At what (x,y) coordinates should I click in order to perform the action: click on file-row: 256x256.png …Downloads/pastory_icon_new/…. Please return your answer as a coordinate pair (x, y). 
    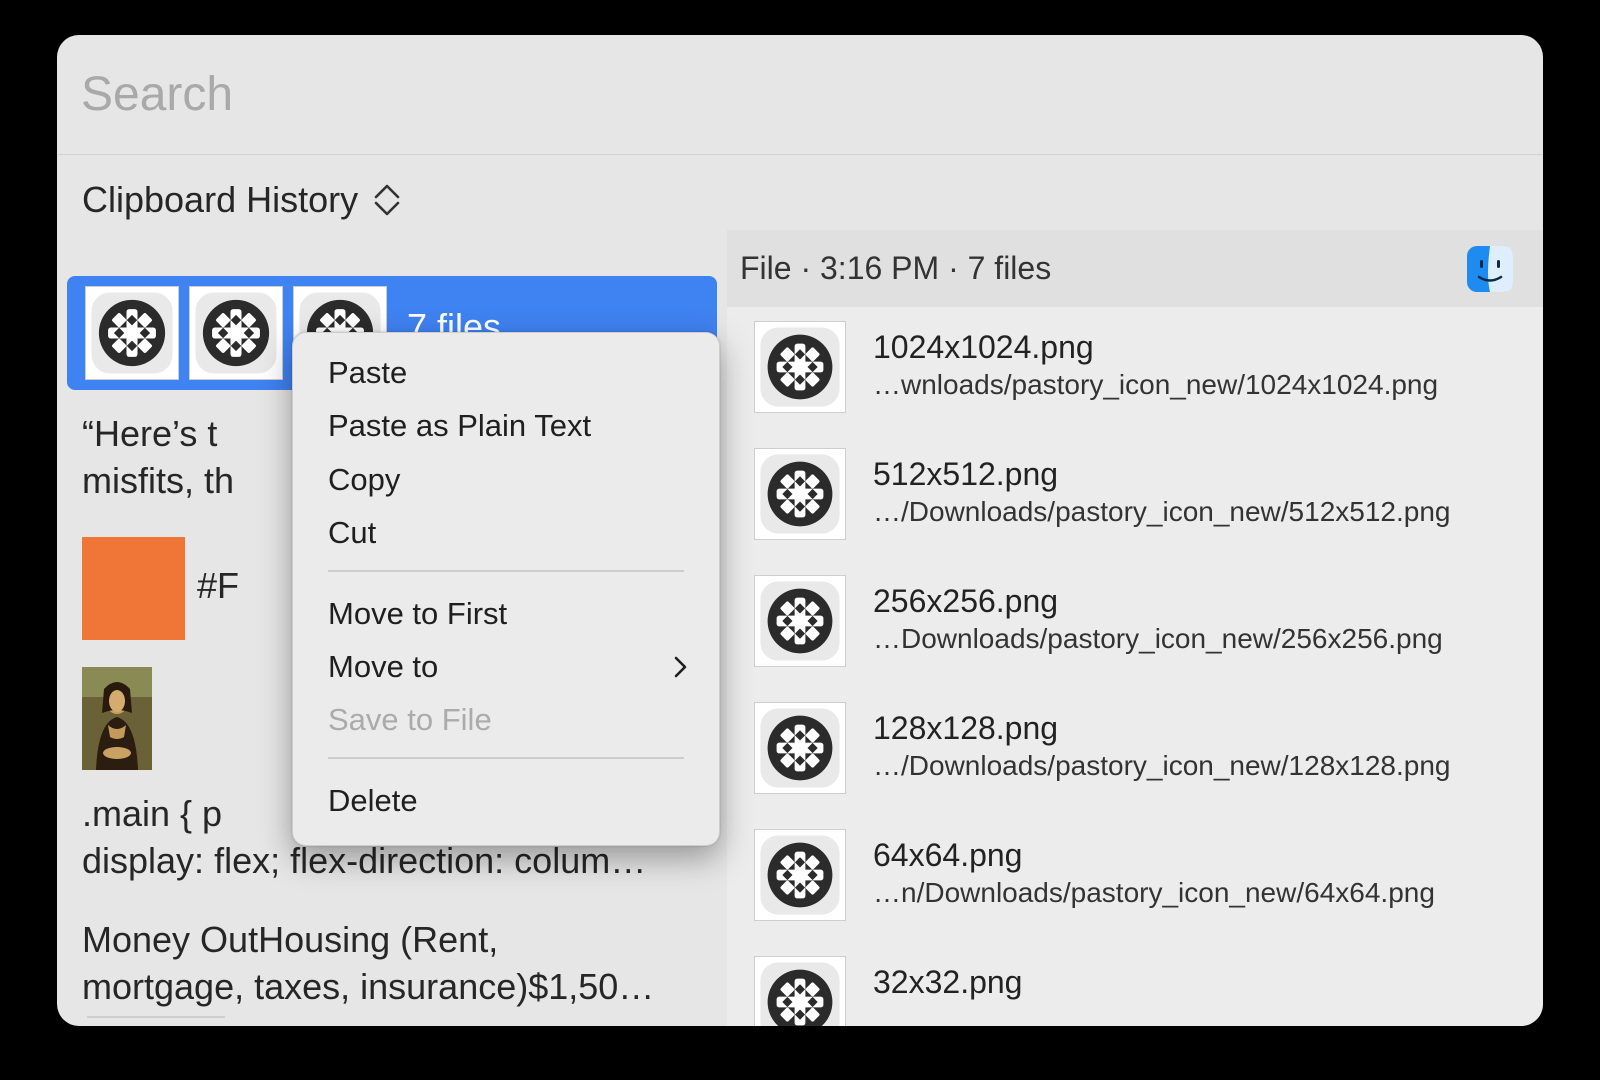
    Looking at the image, I should click on (1135, 638).